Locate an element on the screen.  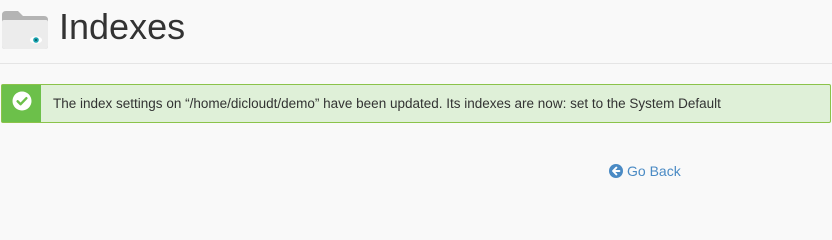
check-circle-icon is located at coordinates (22, 103).